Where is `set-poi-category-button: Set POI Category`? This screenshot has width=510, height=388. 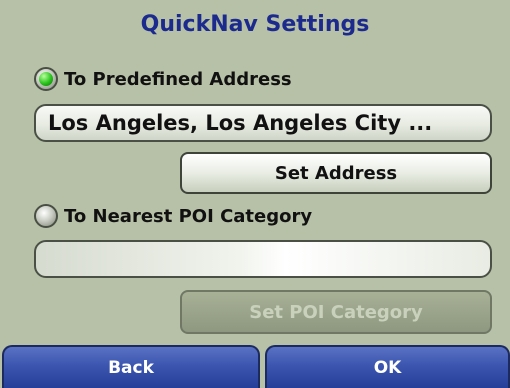
set-poi-category-button: Set POI Category is located at coordinates (336, 312).